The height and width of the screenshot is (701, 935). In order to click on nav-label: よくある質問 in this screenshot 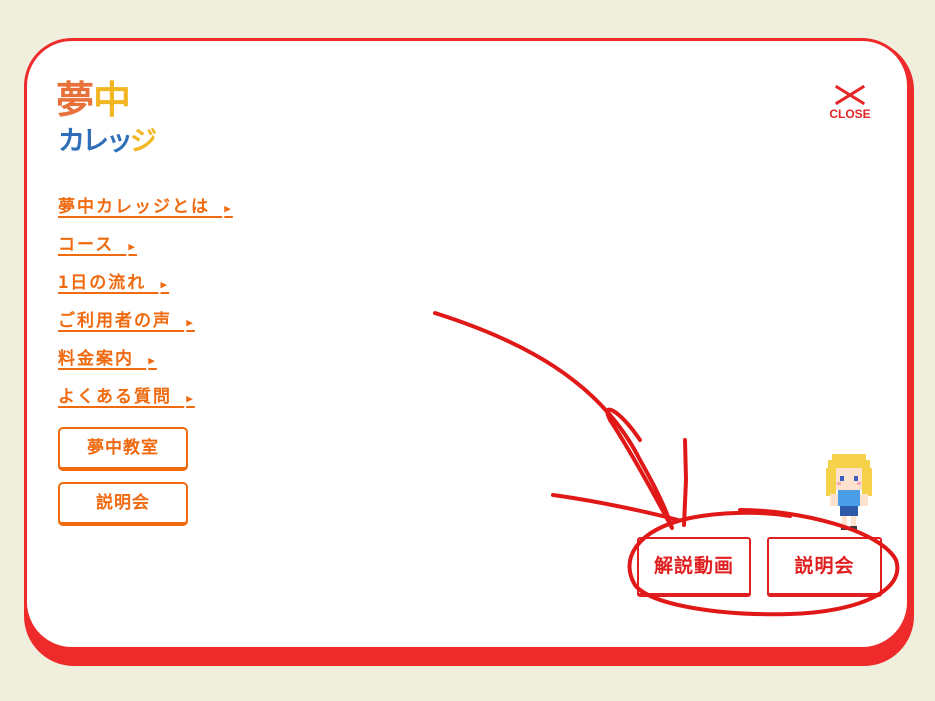, I will do `click(115, 397)`.